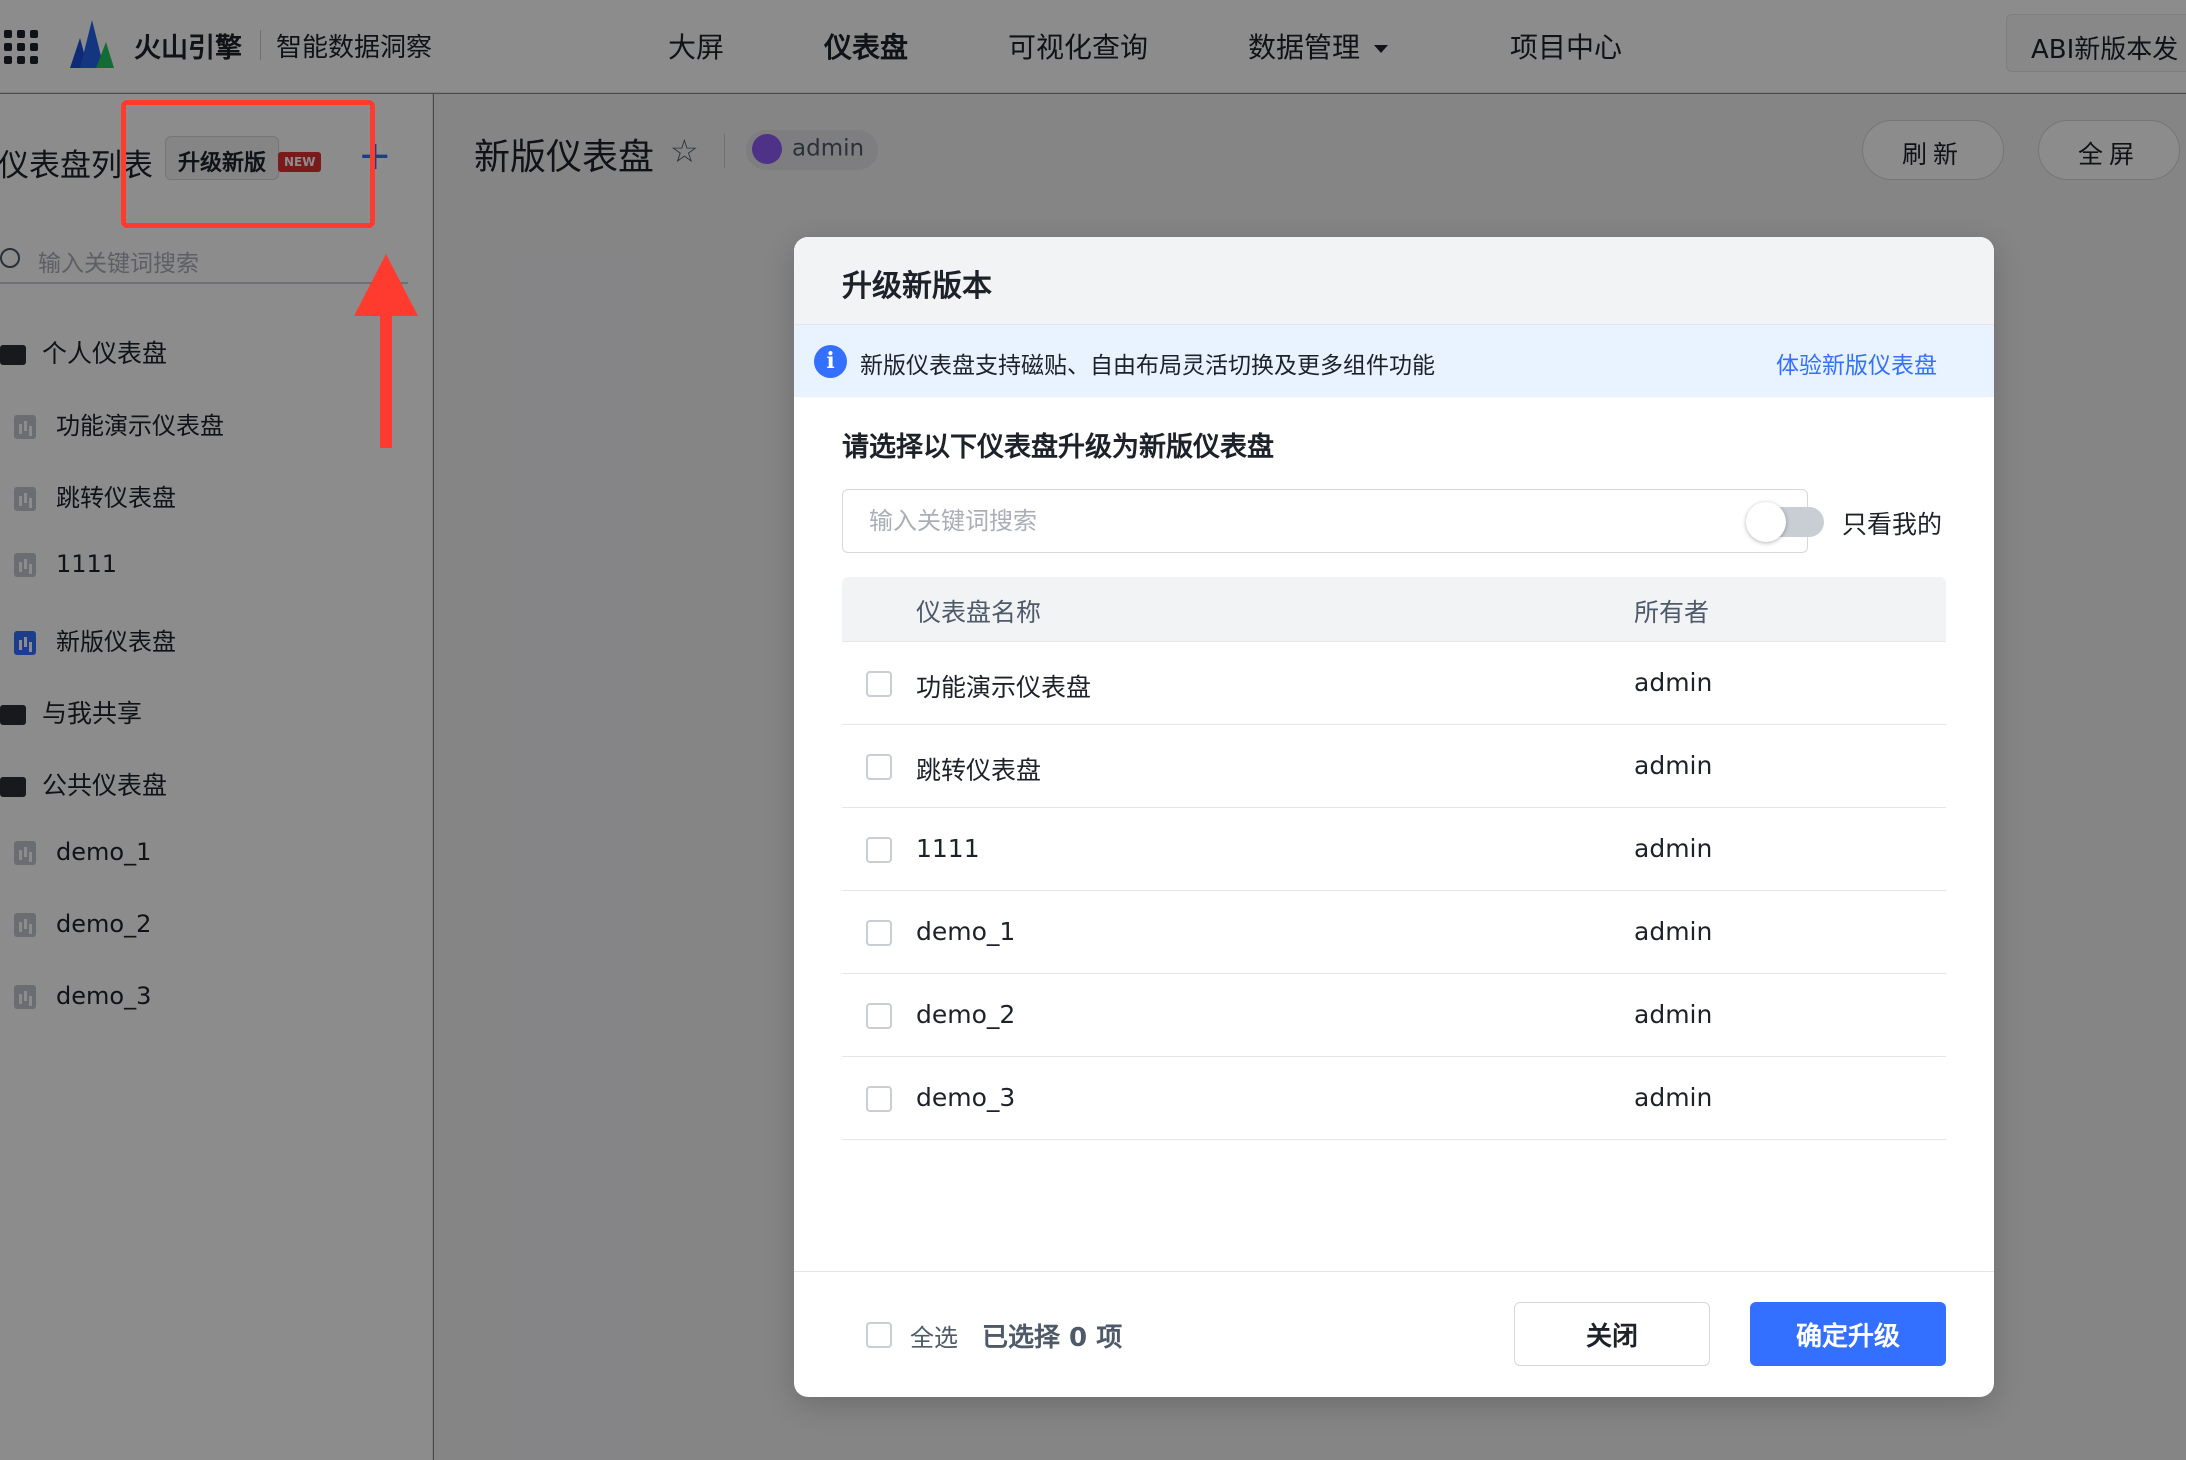  Describe the element at coordinates (1394, 766) in the screenshot. I see `table-row: 跳转仪表盘 admin` at that location.